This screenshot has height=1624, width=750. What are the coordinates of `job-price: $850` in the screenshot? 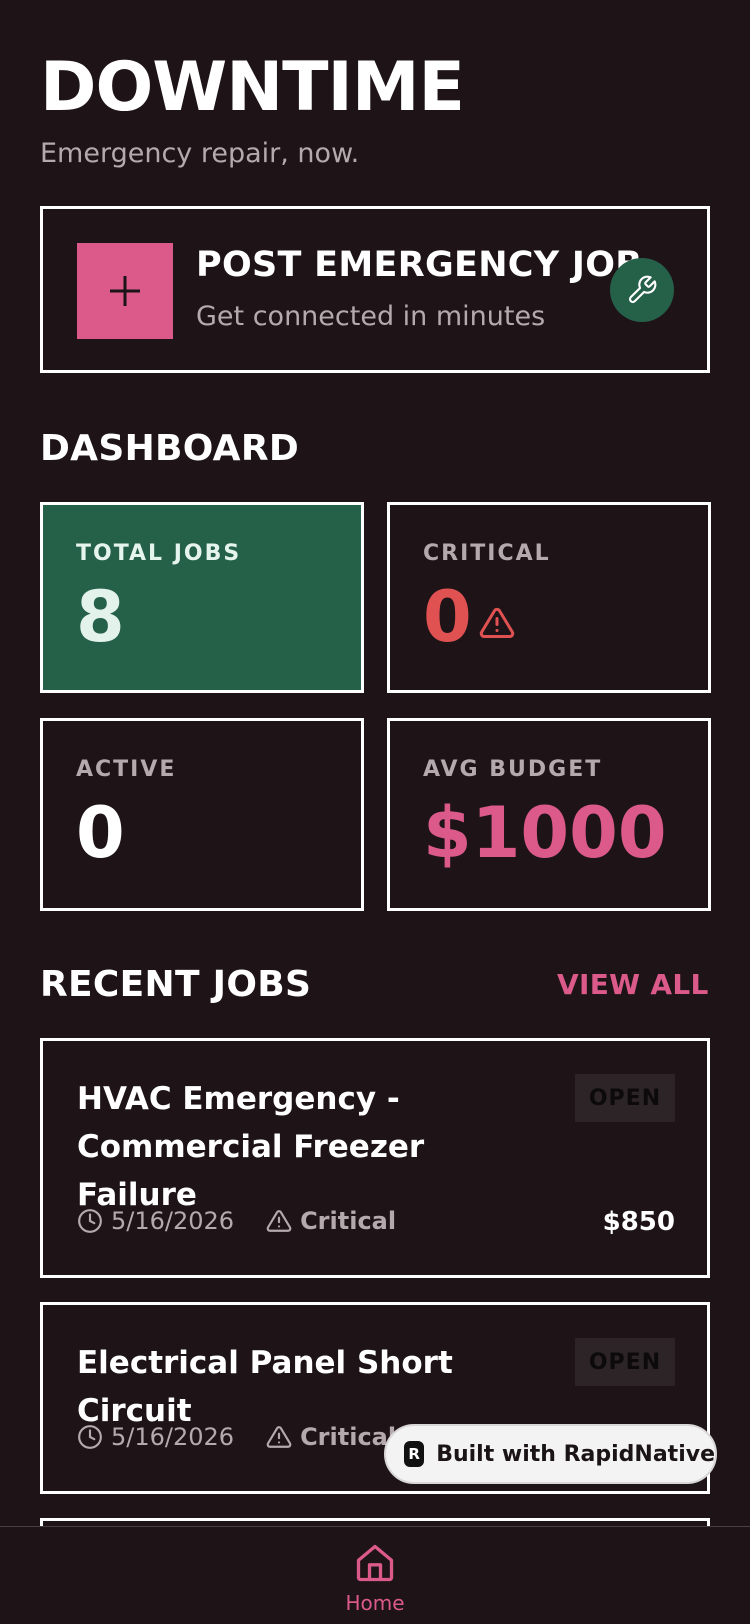 It's located at (638, 1222).